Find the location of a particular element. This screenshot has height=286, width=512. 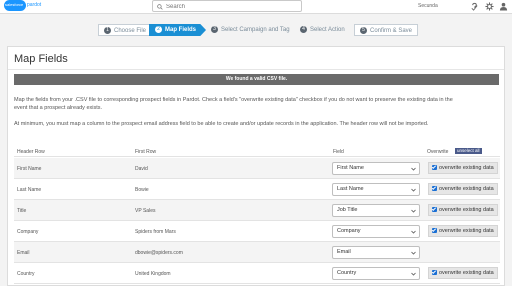

field-select: Country is located at coordinates (376, 273).